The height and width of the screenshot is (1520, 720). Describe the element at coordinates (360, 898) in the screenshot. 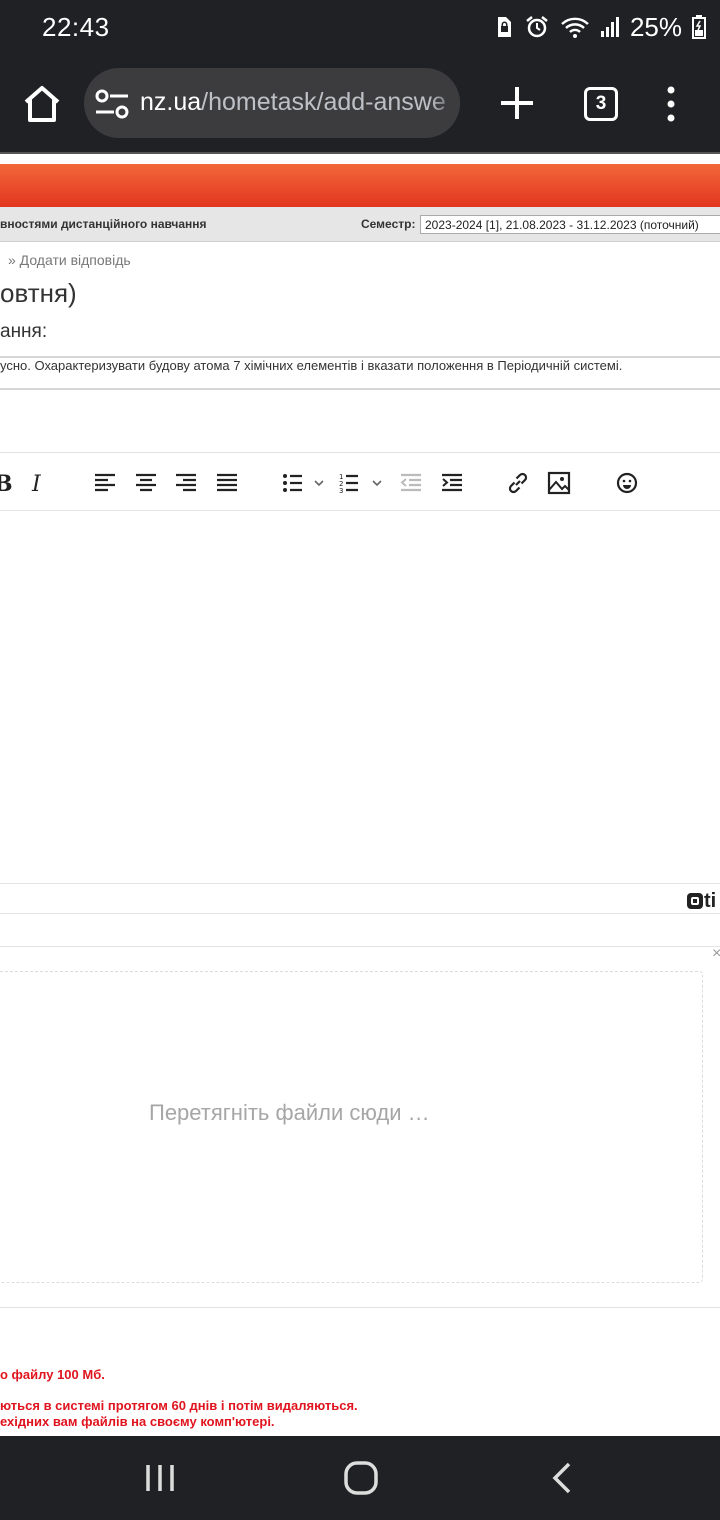

I see `editor-status-bar: ti` at that location.